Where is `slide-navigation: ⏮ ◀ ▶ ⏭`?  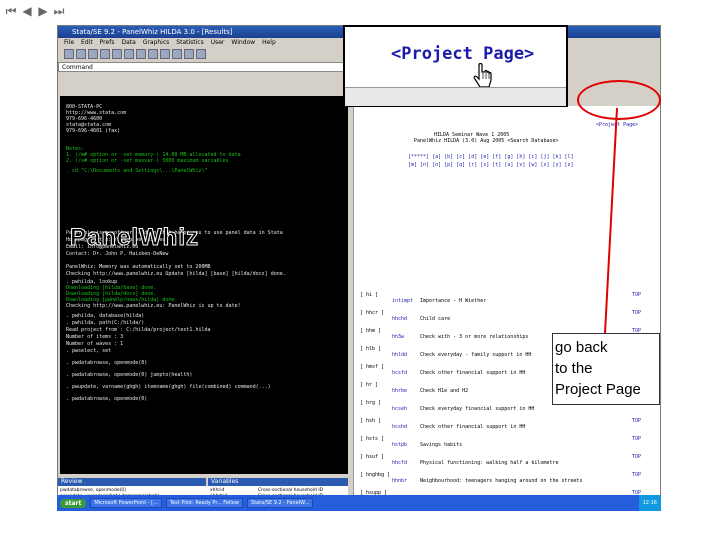 slide-navigation: ⏮ ◀ ▶ ⏭ is located at coordinates (35, 13).